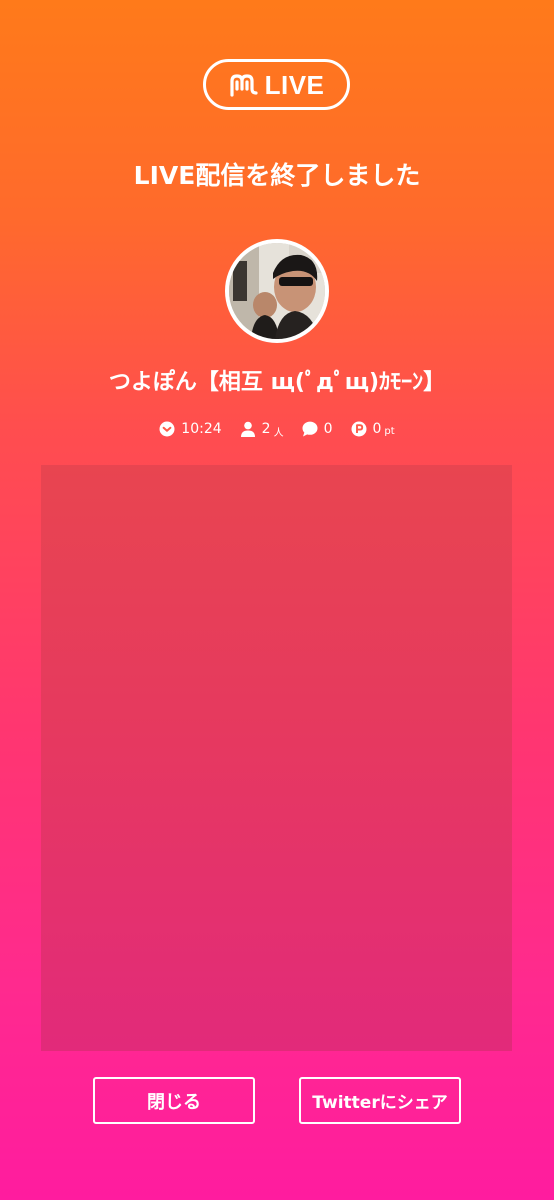  What do you see at coordinates (167, 429) in the screenshot?
I see `clock-icon` at bounding box center [167, 429].